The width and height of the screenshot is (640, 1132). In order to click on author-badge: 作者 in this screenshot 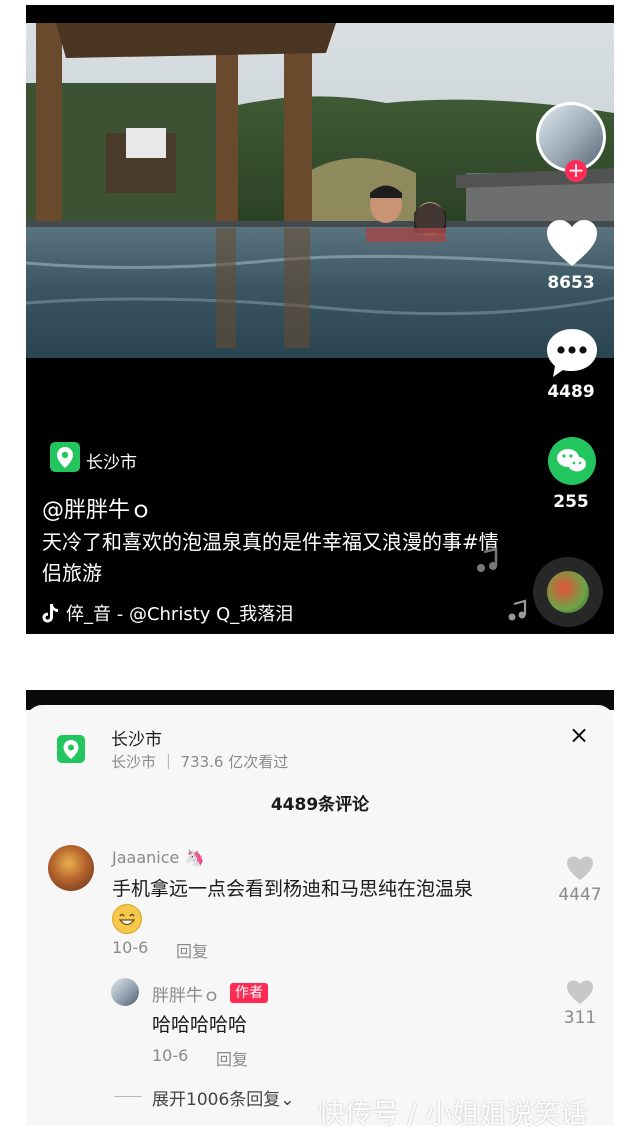, I will do `click(249, 993)`.